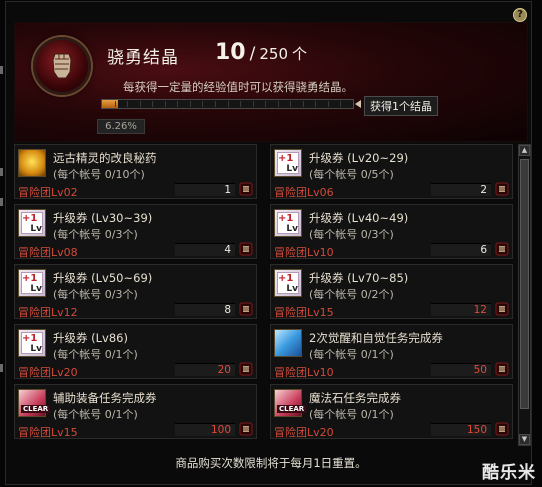 Image resolution: width=542 pixels, height=487 pixels. Describe the element at coordinates (288, 343) in the screenshot. I see `awakening-ticket-icon` at that location.